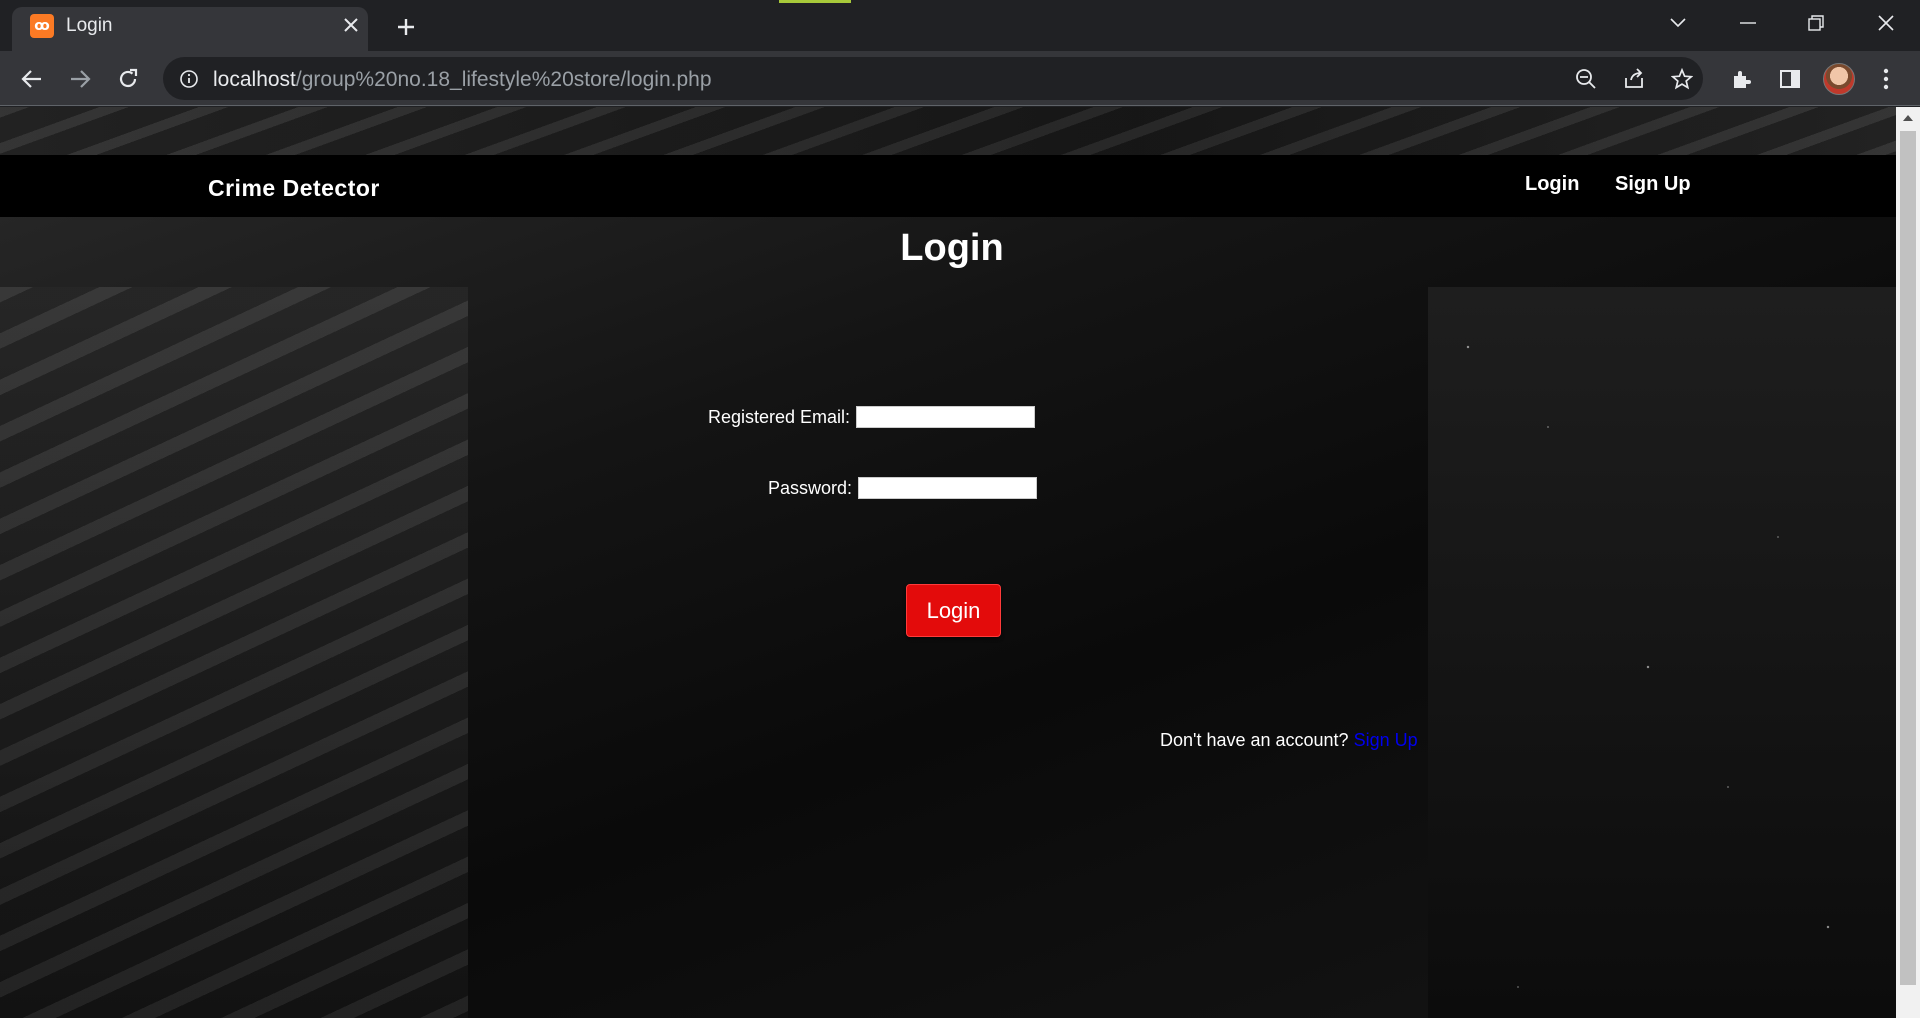 The height and width of the screenshot is (1018, 1920). Describe the element at coordinates (351, 25) in the screenshot. I see `close-tab-icon` at that location.